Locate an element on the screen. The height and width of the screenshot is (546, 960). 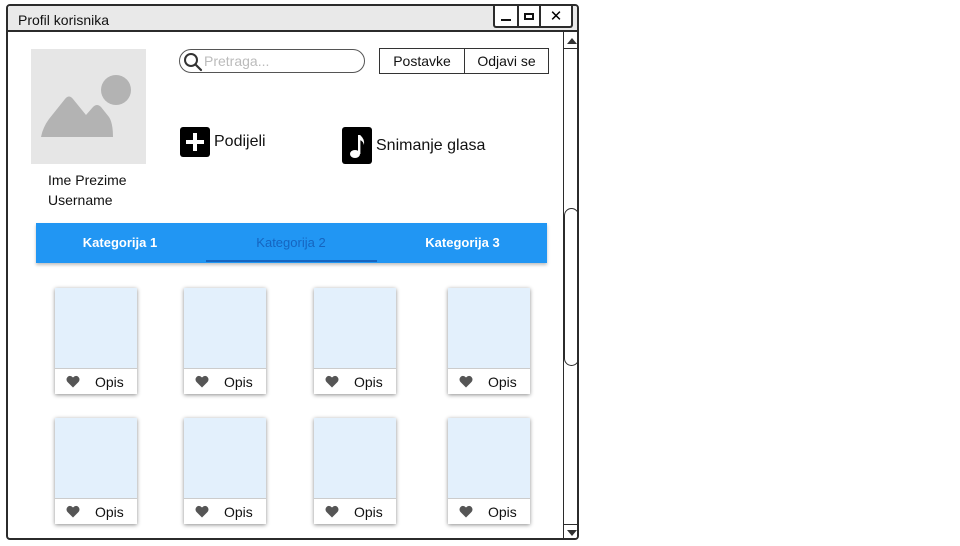
scroll-up-button is located at coordinates (570, 41).